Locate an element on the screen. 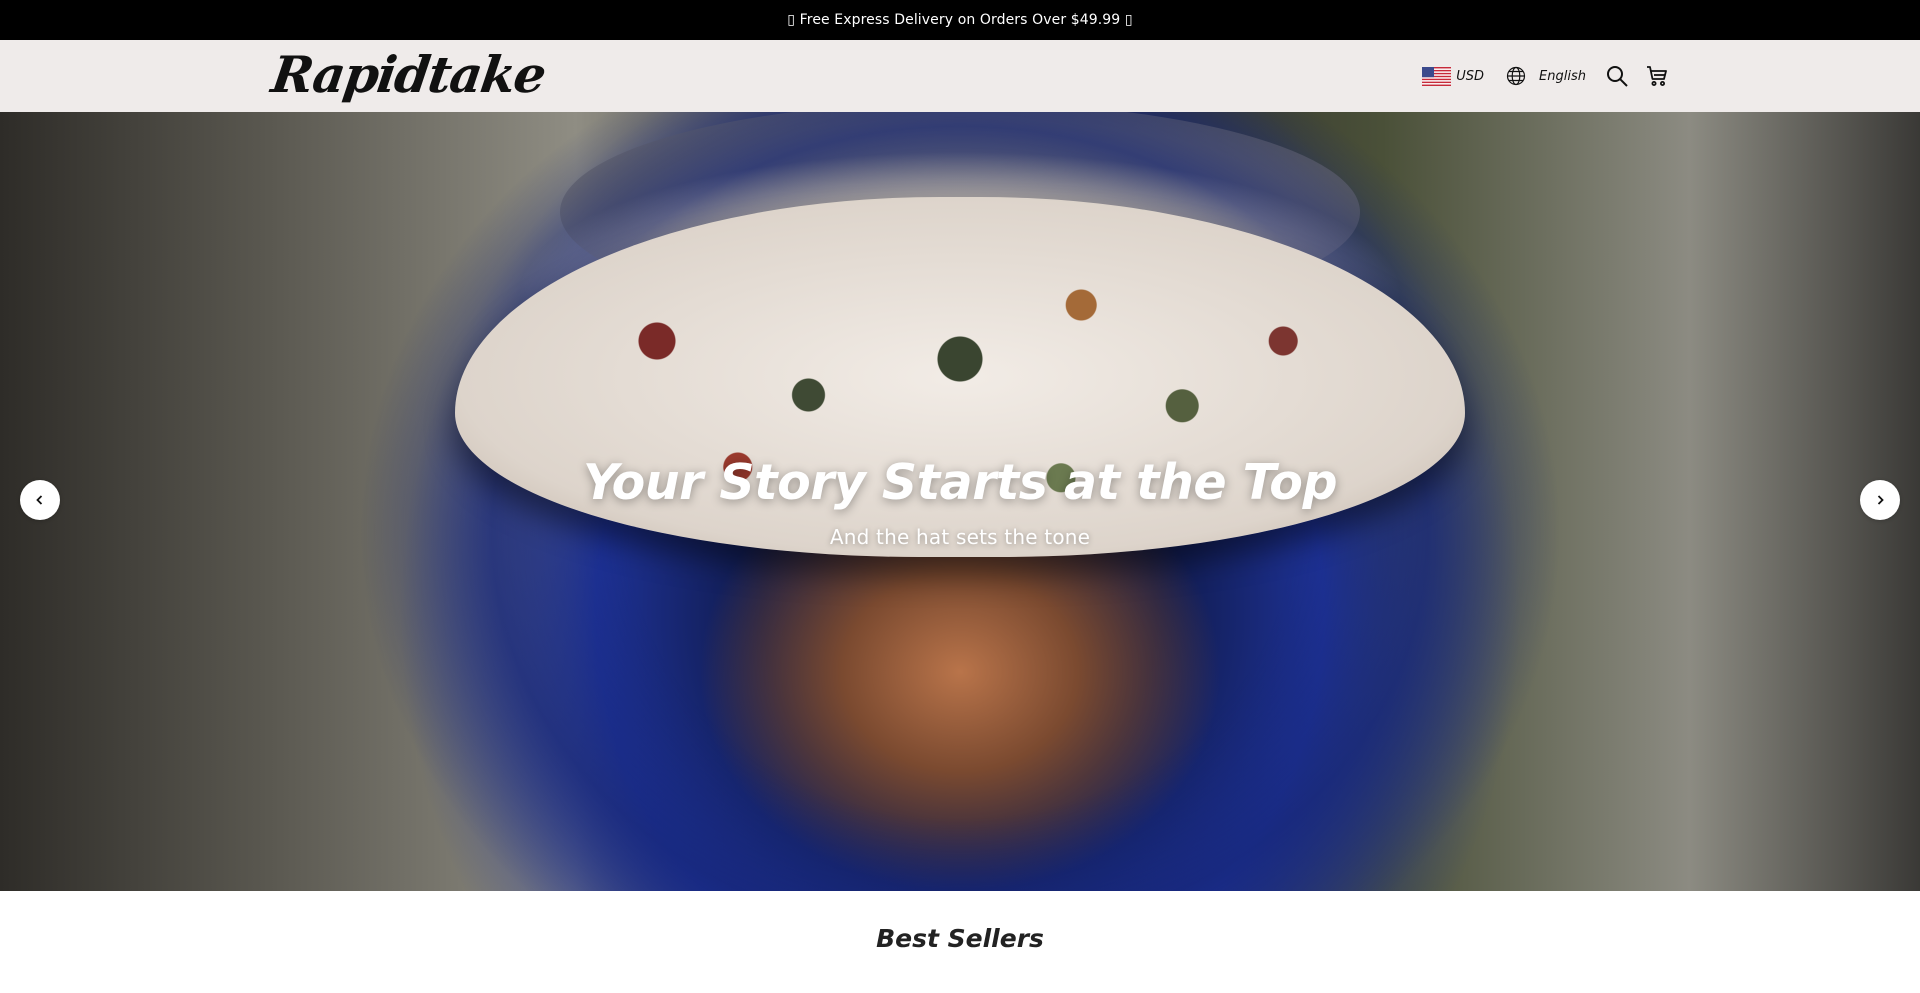 The height and width of the screenshot is (993, 1920). search-button is located at coordinates (1617, 76).